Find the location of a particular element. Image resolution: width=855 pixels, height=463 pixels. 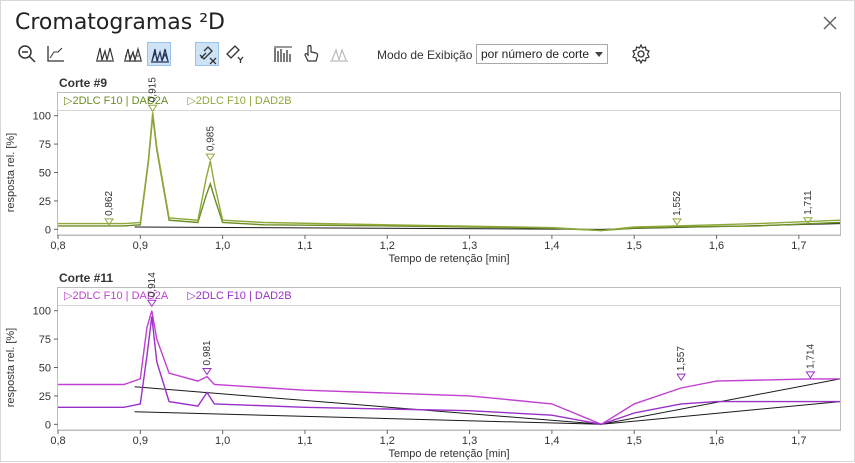

peak-label: 0,985 is located at coordinates (210, 138).